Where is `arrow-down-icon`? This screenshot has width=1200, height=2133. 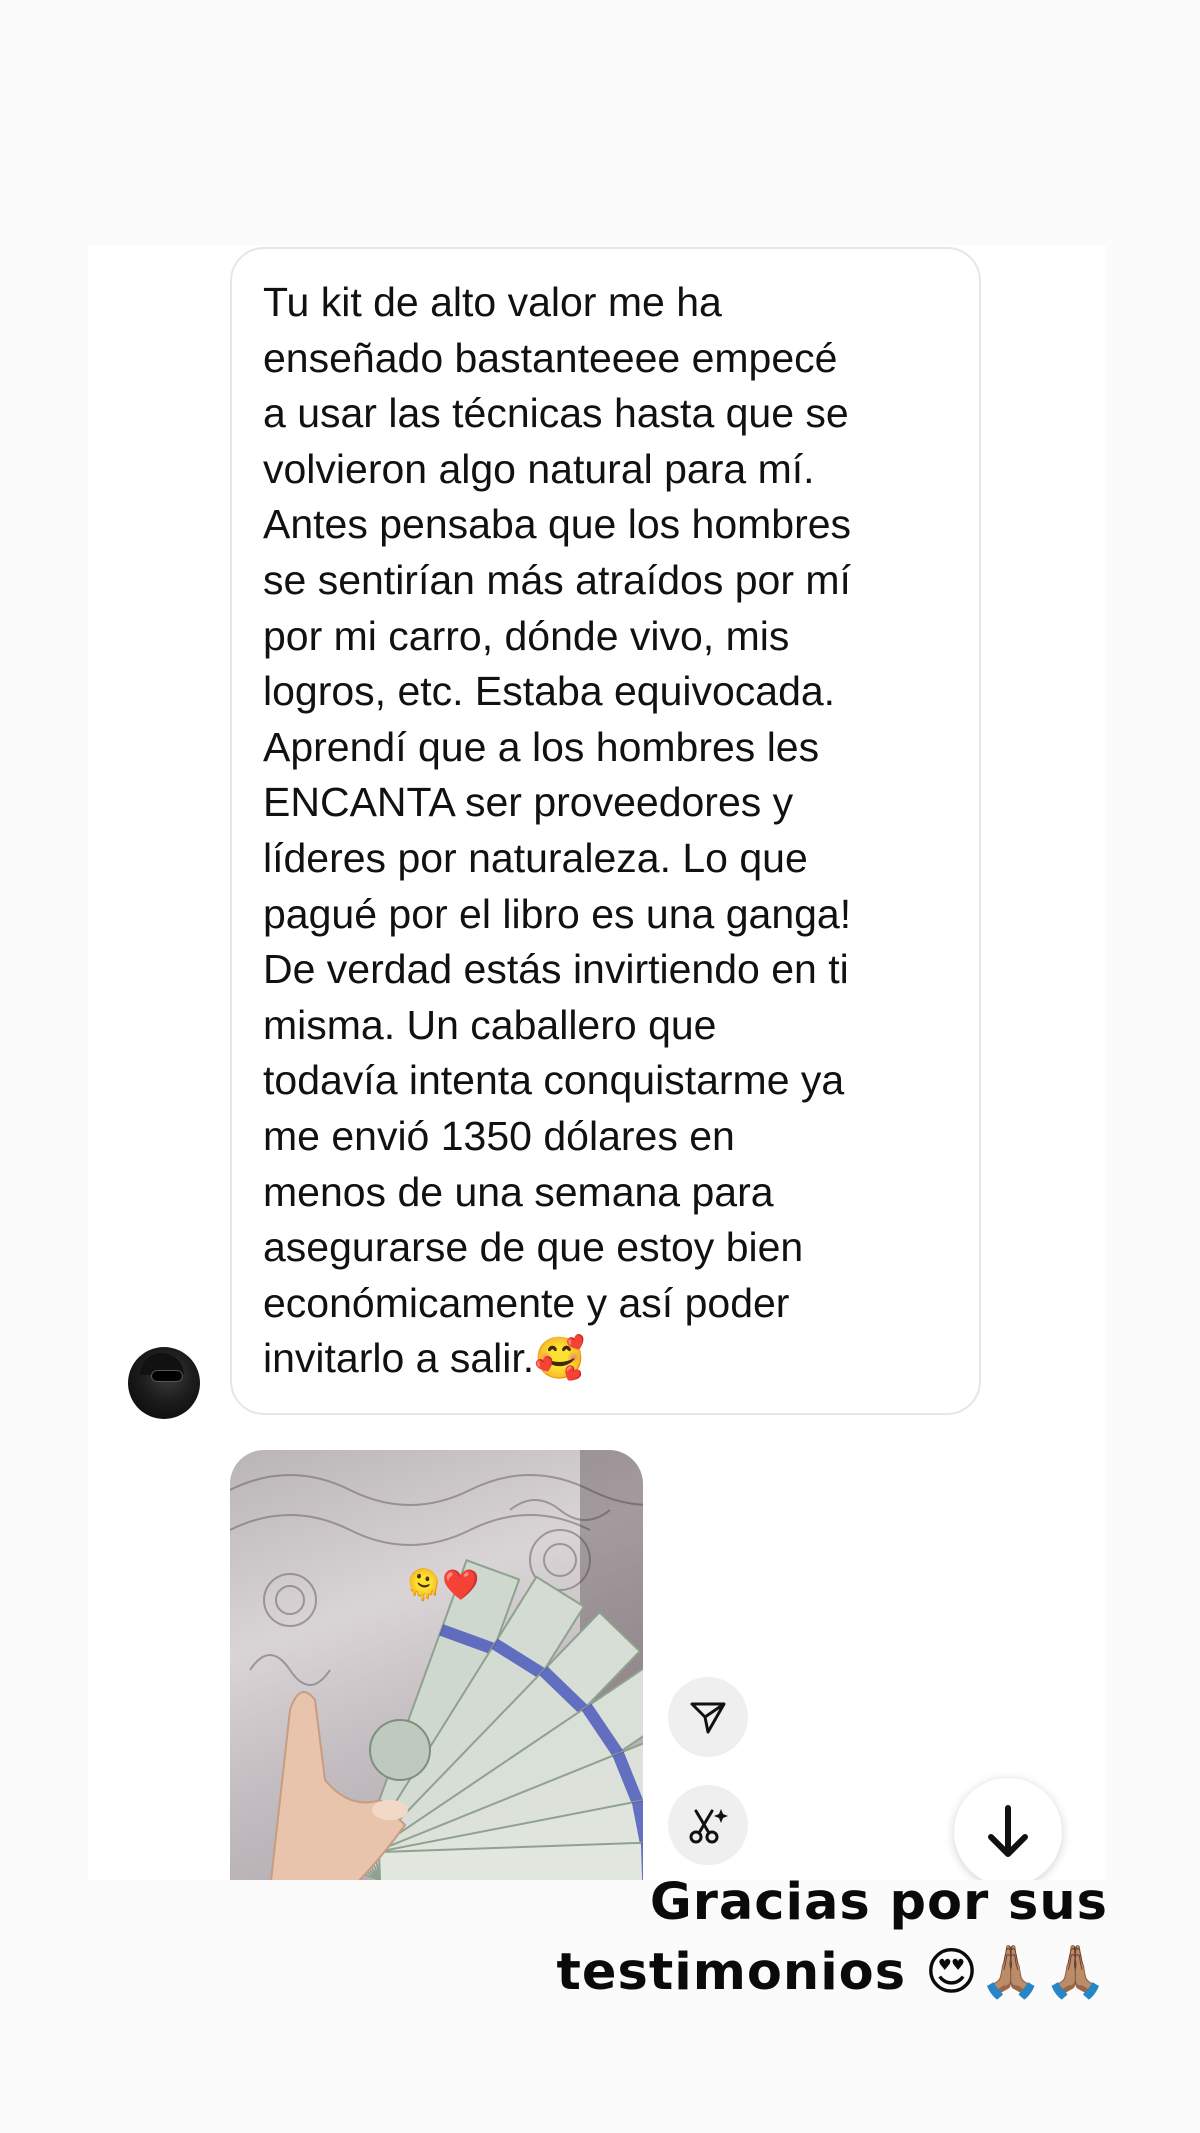 arrow-down-icon is located at coordinates (1008, 1831).